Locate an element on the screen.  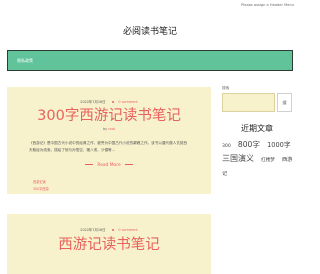
post-author: by root is located at coordinates (109, 129).